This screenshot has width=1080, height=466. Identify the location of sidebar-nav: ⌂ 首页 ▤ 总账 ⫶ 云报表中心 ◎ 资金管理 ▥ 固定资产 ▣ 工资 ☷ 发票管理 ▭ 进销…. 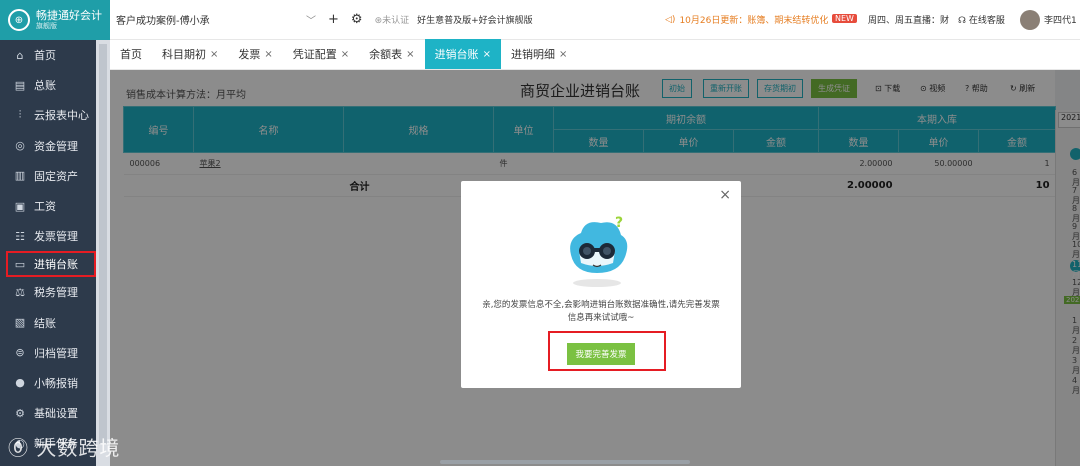
(55, 249).